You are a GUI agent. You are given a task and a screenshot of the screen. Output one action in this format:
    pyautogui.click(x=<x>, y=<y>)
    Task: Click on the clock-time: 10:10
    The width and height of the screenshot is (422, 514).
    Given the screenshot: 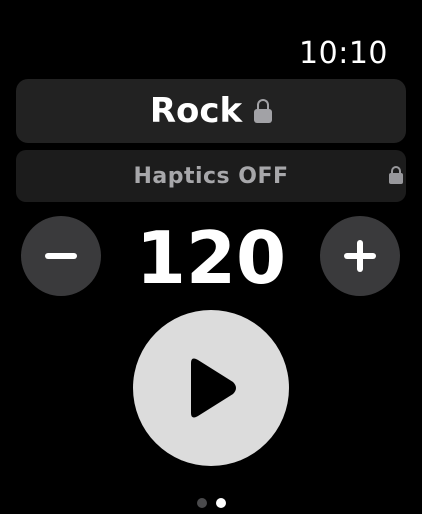 What is the action you would take?
    pyautogui.click(x=343, y=53)
    